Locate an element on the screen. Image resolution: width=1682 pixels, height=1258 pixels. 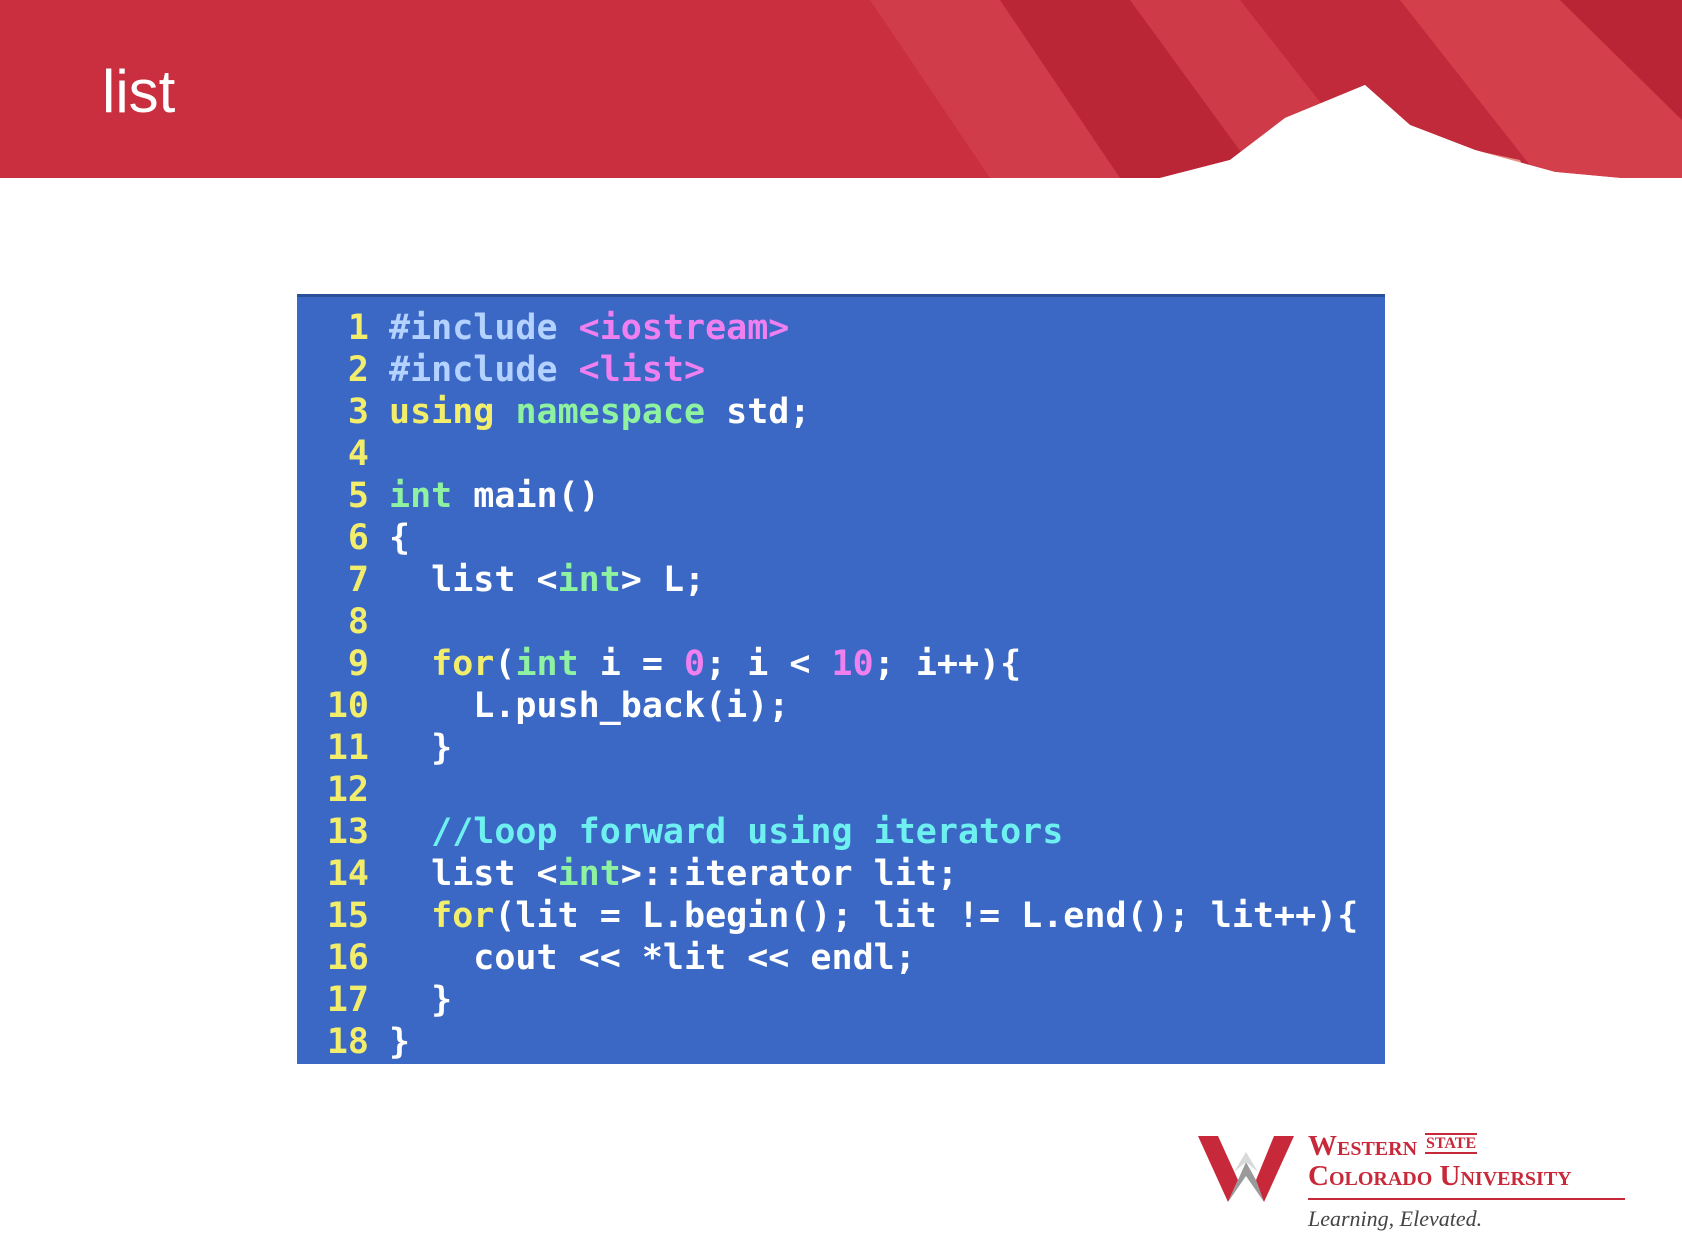
line-number: 8 is located at coordinates (358, 622).